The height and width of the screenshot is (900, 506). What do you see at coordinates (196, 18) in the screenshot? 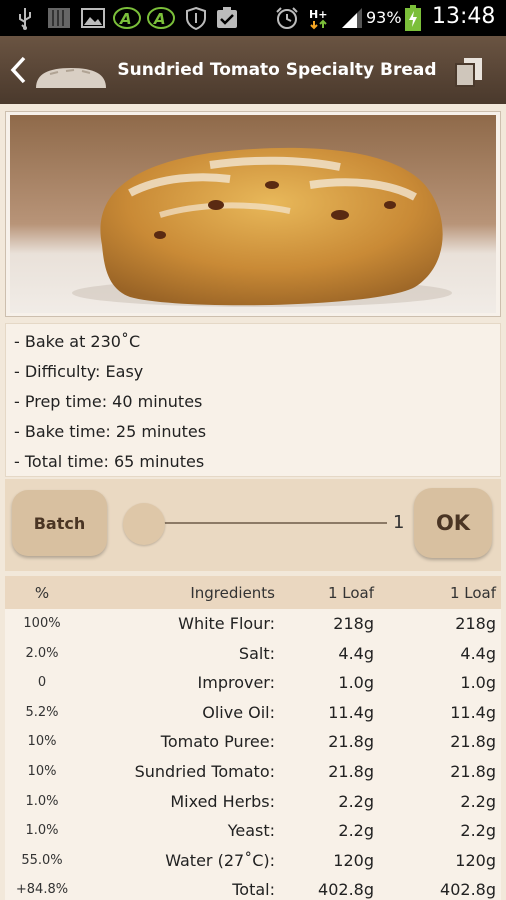
I see `shield-icon` at bounding box center [196, 18].